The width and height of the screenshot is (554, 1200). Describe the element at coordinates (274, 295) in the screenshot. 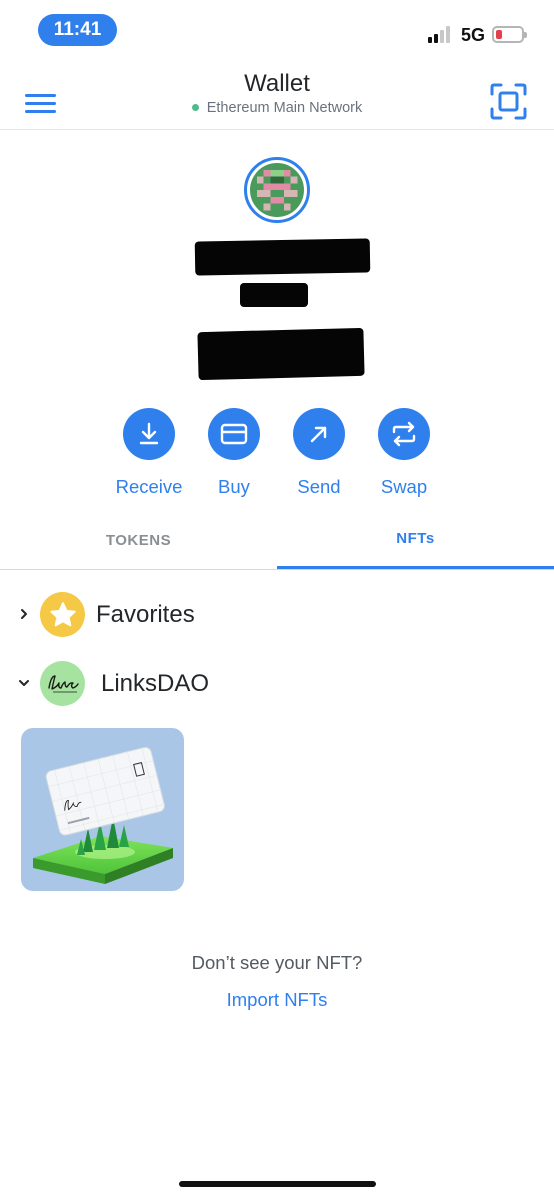

I see `redacted-balance` at that location.